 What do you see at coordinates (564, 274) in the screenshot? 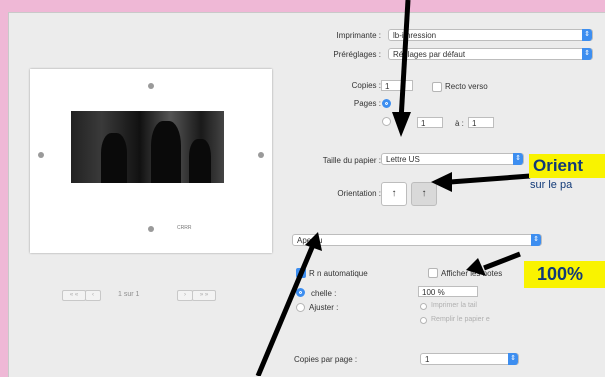
I see `callout-scale: 100%` at bounding box center [564, 274].